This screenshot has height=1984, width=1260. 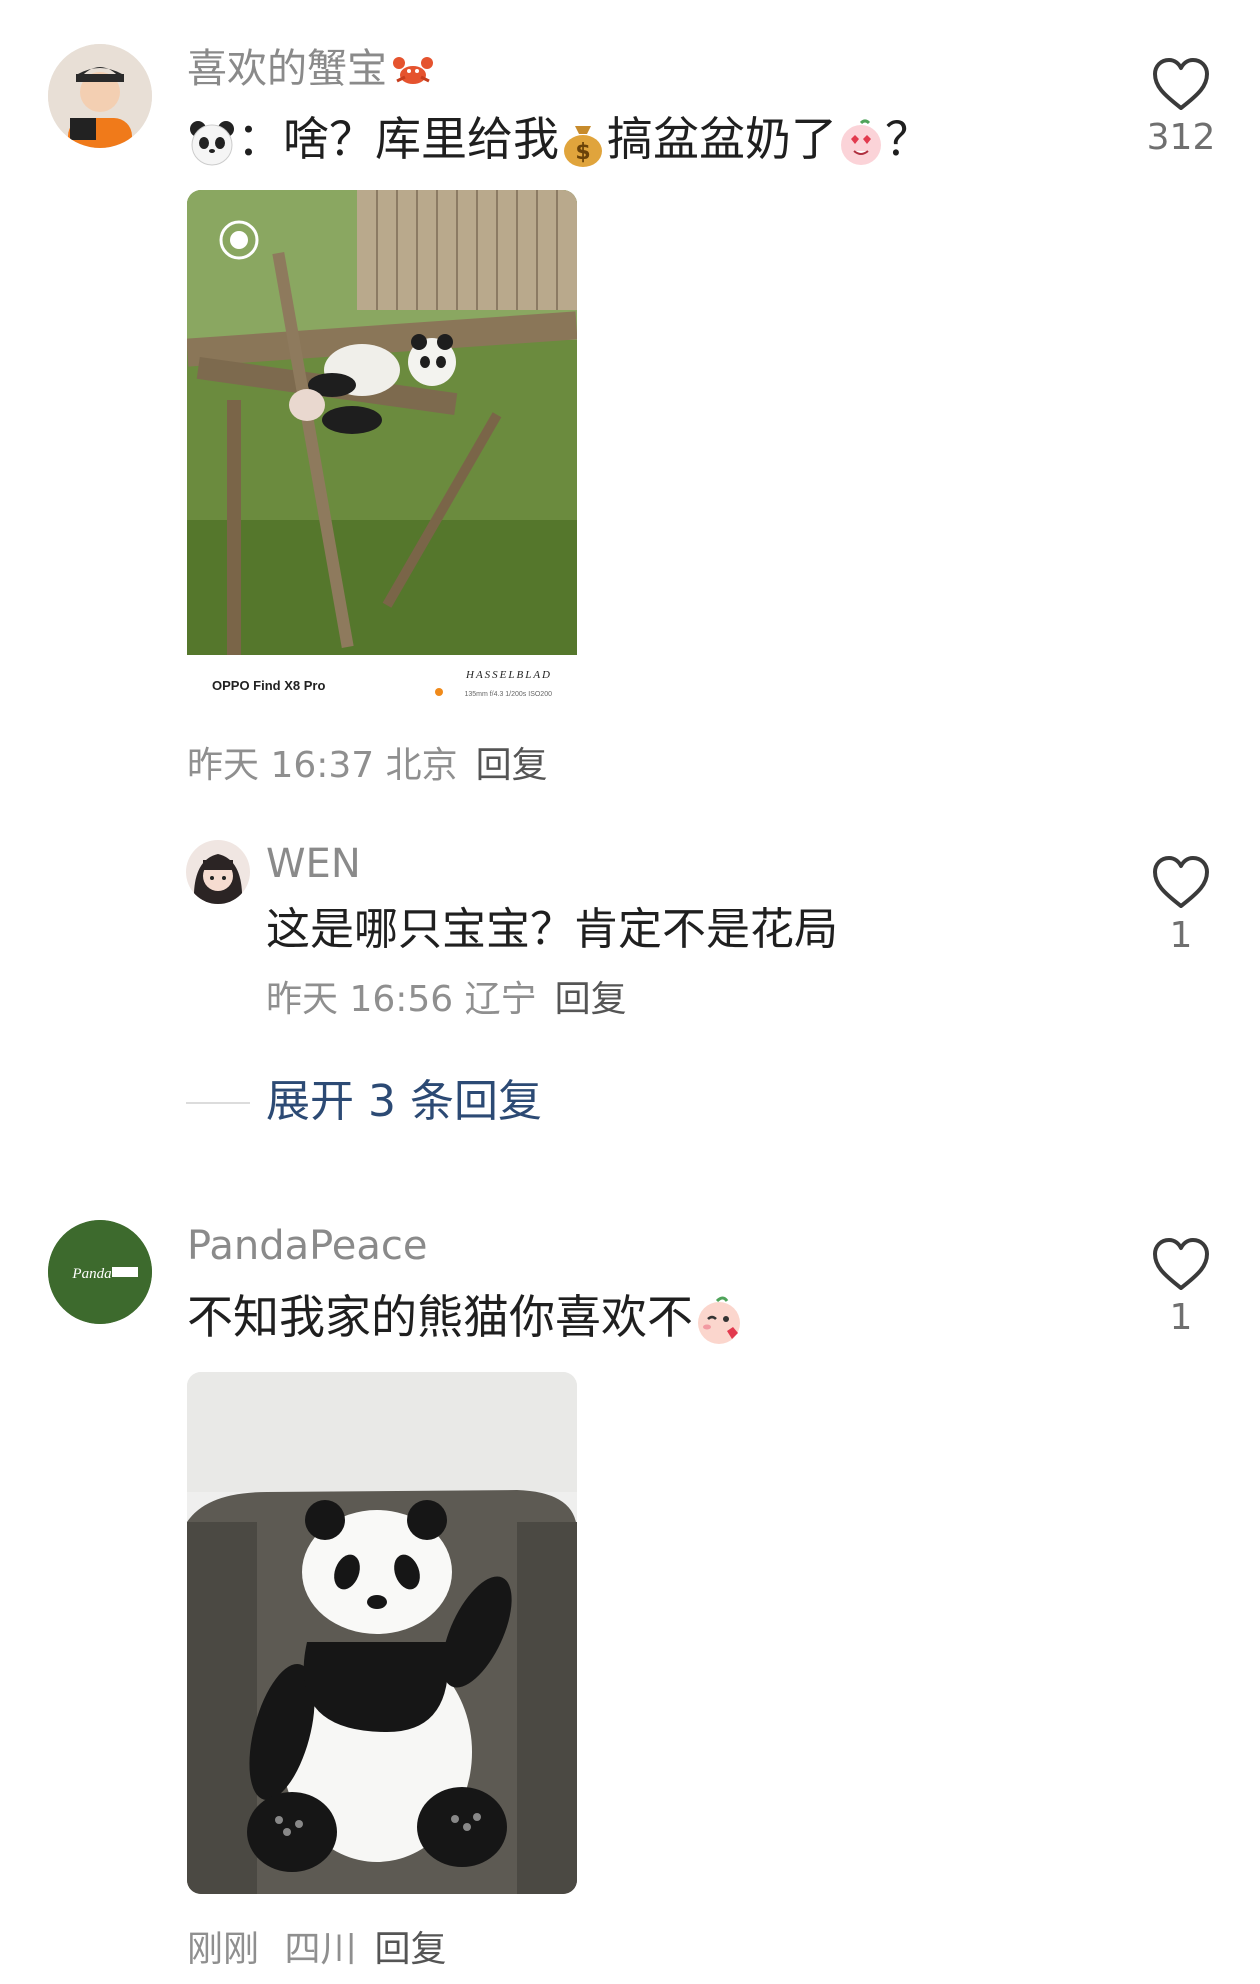 I want to click on photo-caption-sub: 135mm f/4.3 1/200s ISO200, so click(x=508, y=694).